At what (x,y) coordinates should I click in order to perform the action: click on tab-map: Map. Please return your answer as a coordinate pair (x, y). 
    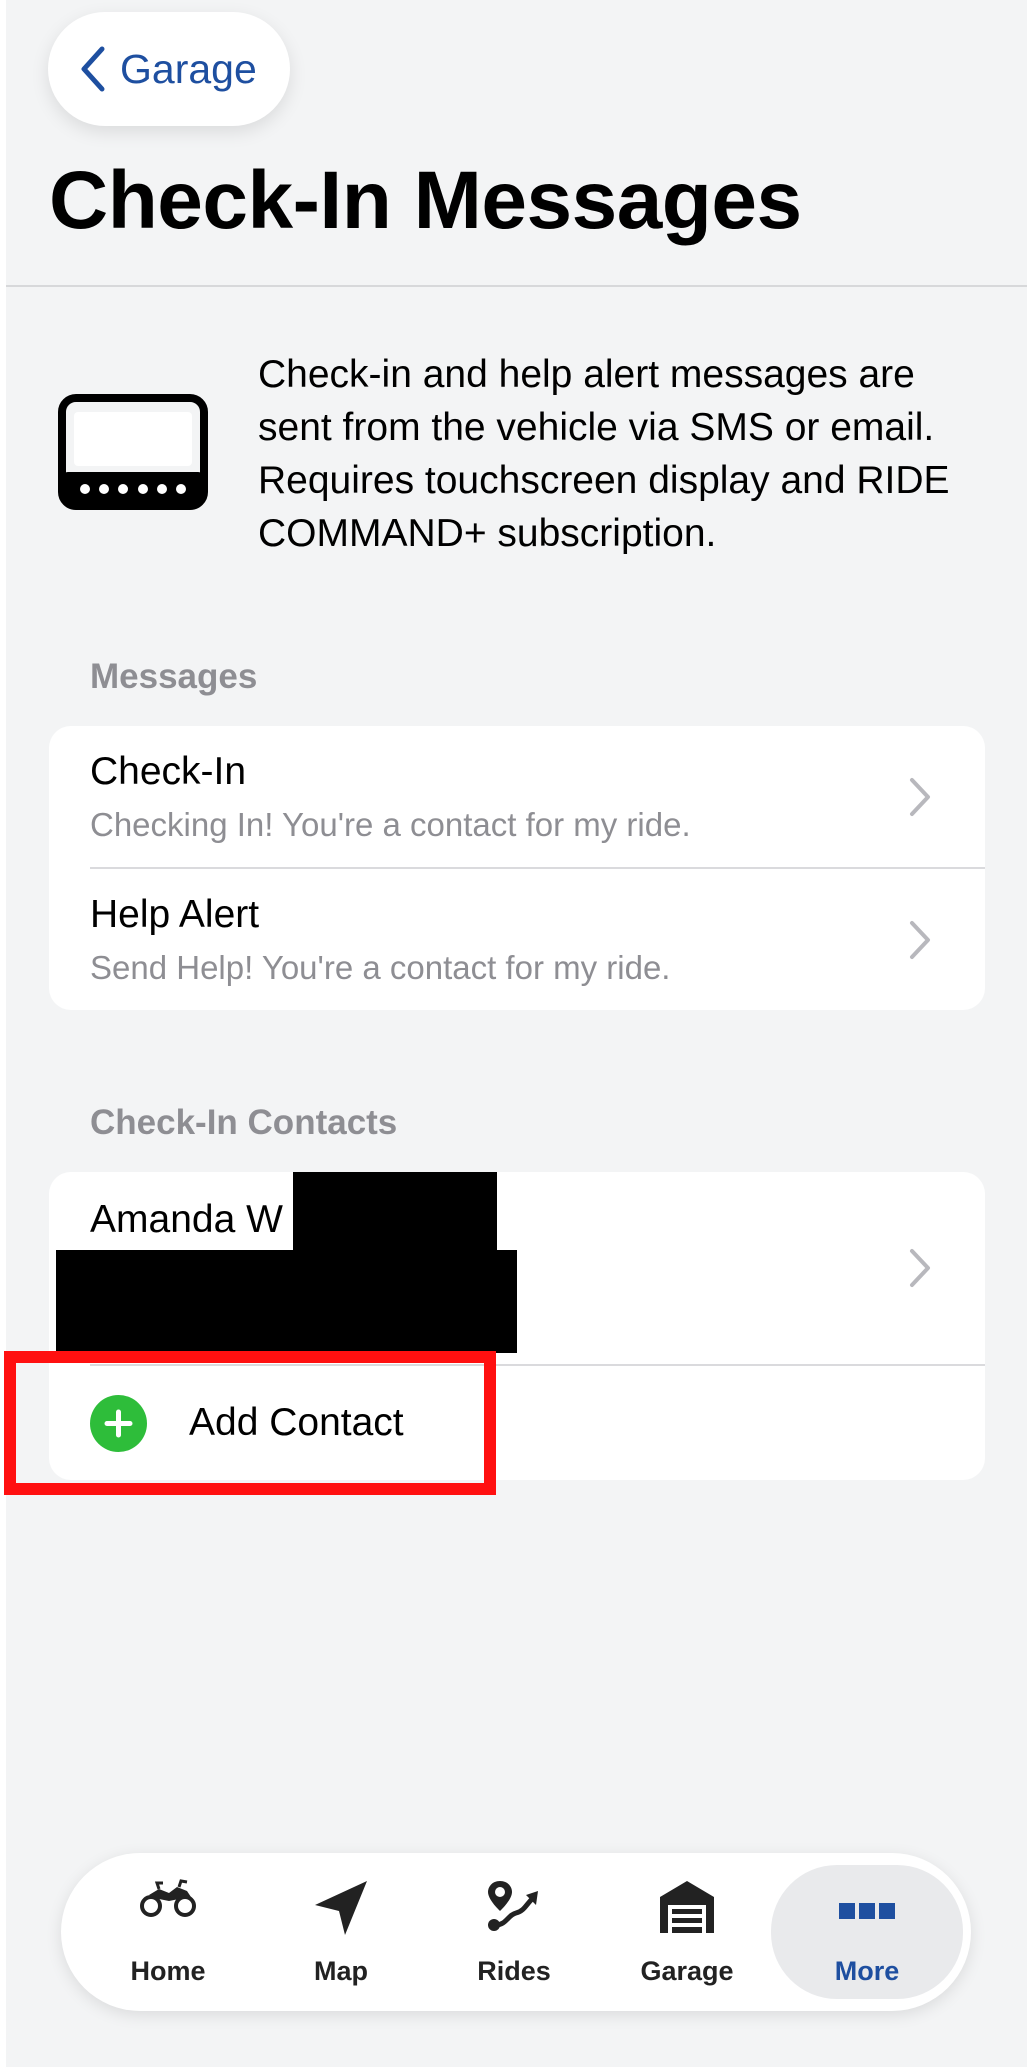
    Looking at the image, I should click on (341, 1932).